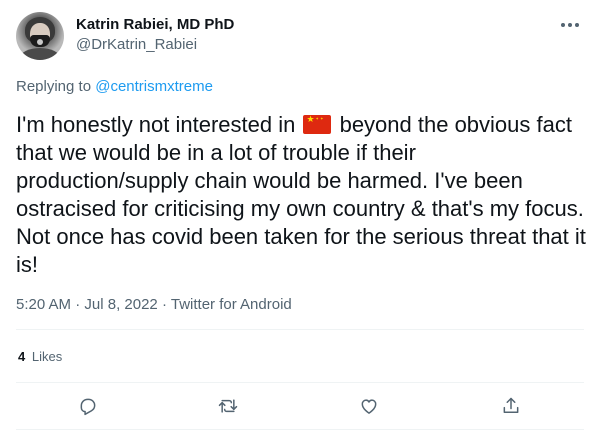  Describe the element at coordinates (155, 25) in the screenshot. I see `display-name: Katrin Rabiei, MD PhD` at that location.